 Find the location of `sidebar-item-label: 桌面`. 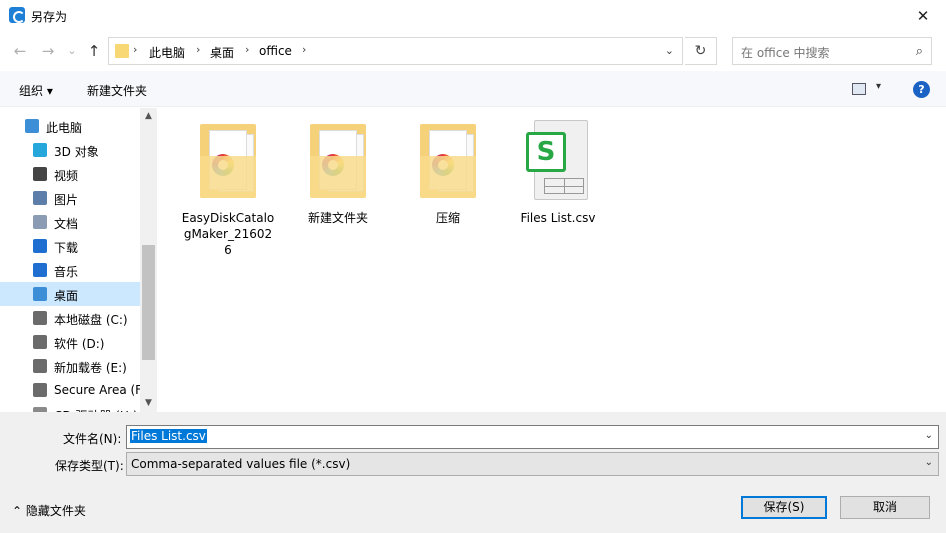

sidebar-item-label: 桌面 is located at coordinates (66, 296).